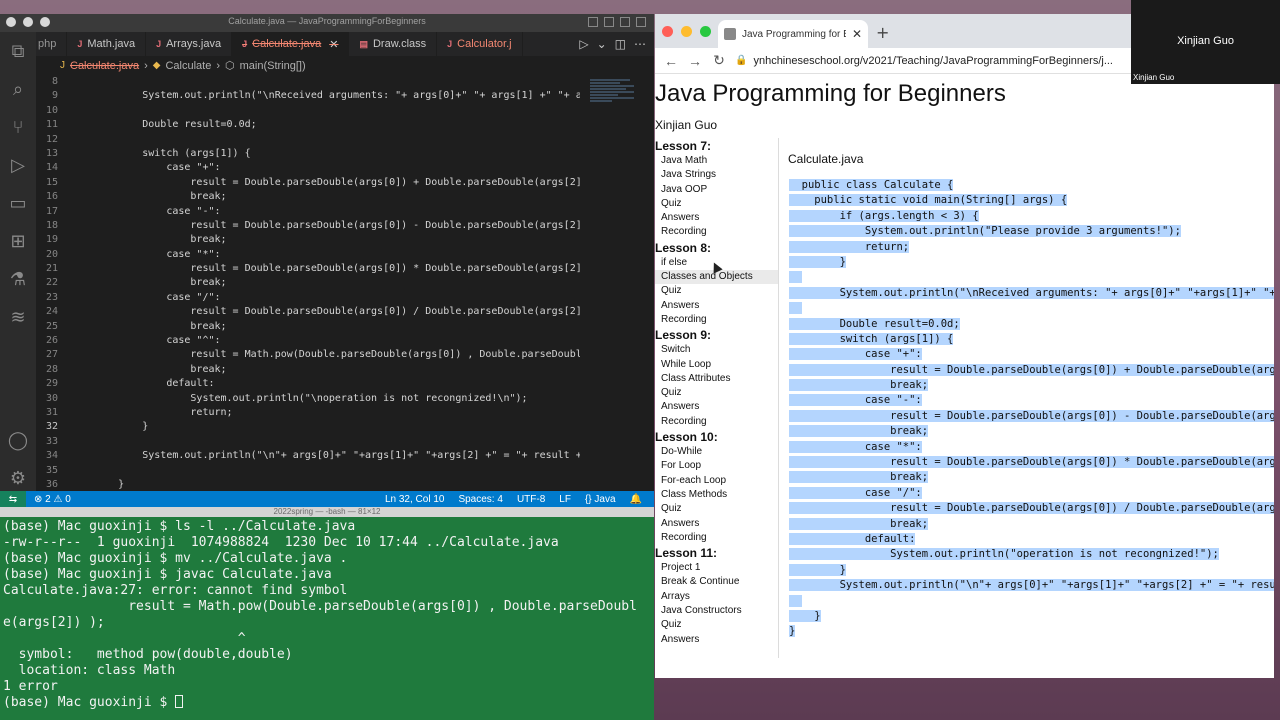  I want to click on tab-calculate-java: J Calculate.java ✕, so click(291, 44).